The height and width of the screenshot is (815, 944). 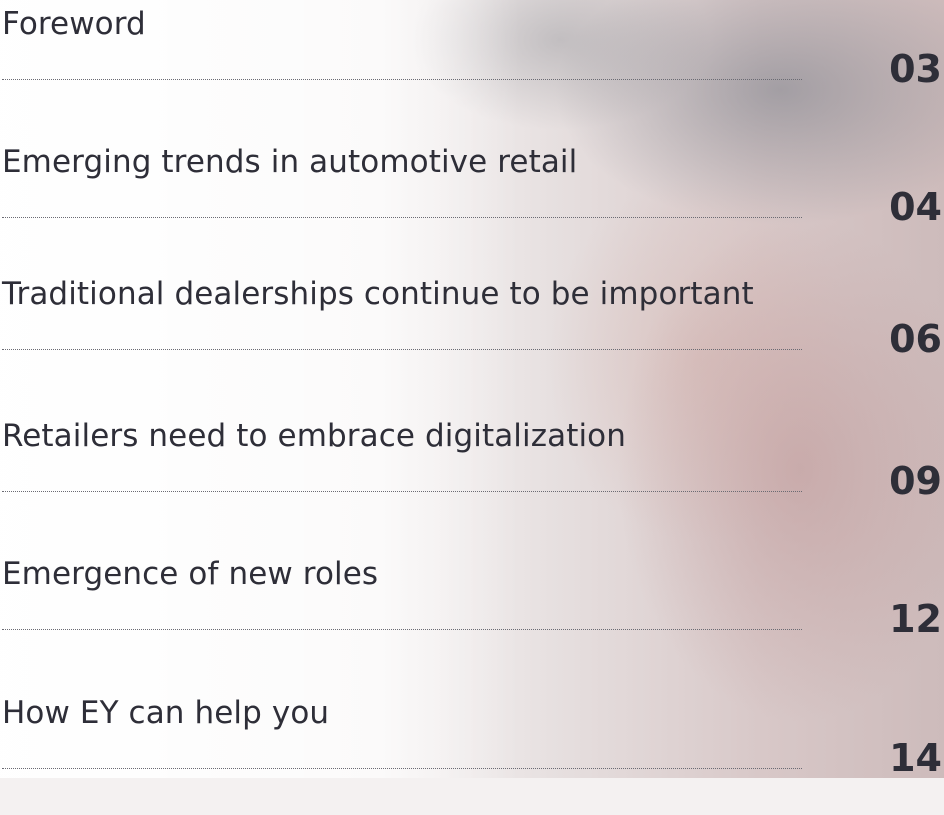 I want to click on toc-entry-page-number: 09, so click(x=915, y=481).